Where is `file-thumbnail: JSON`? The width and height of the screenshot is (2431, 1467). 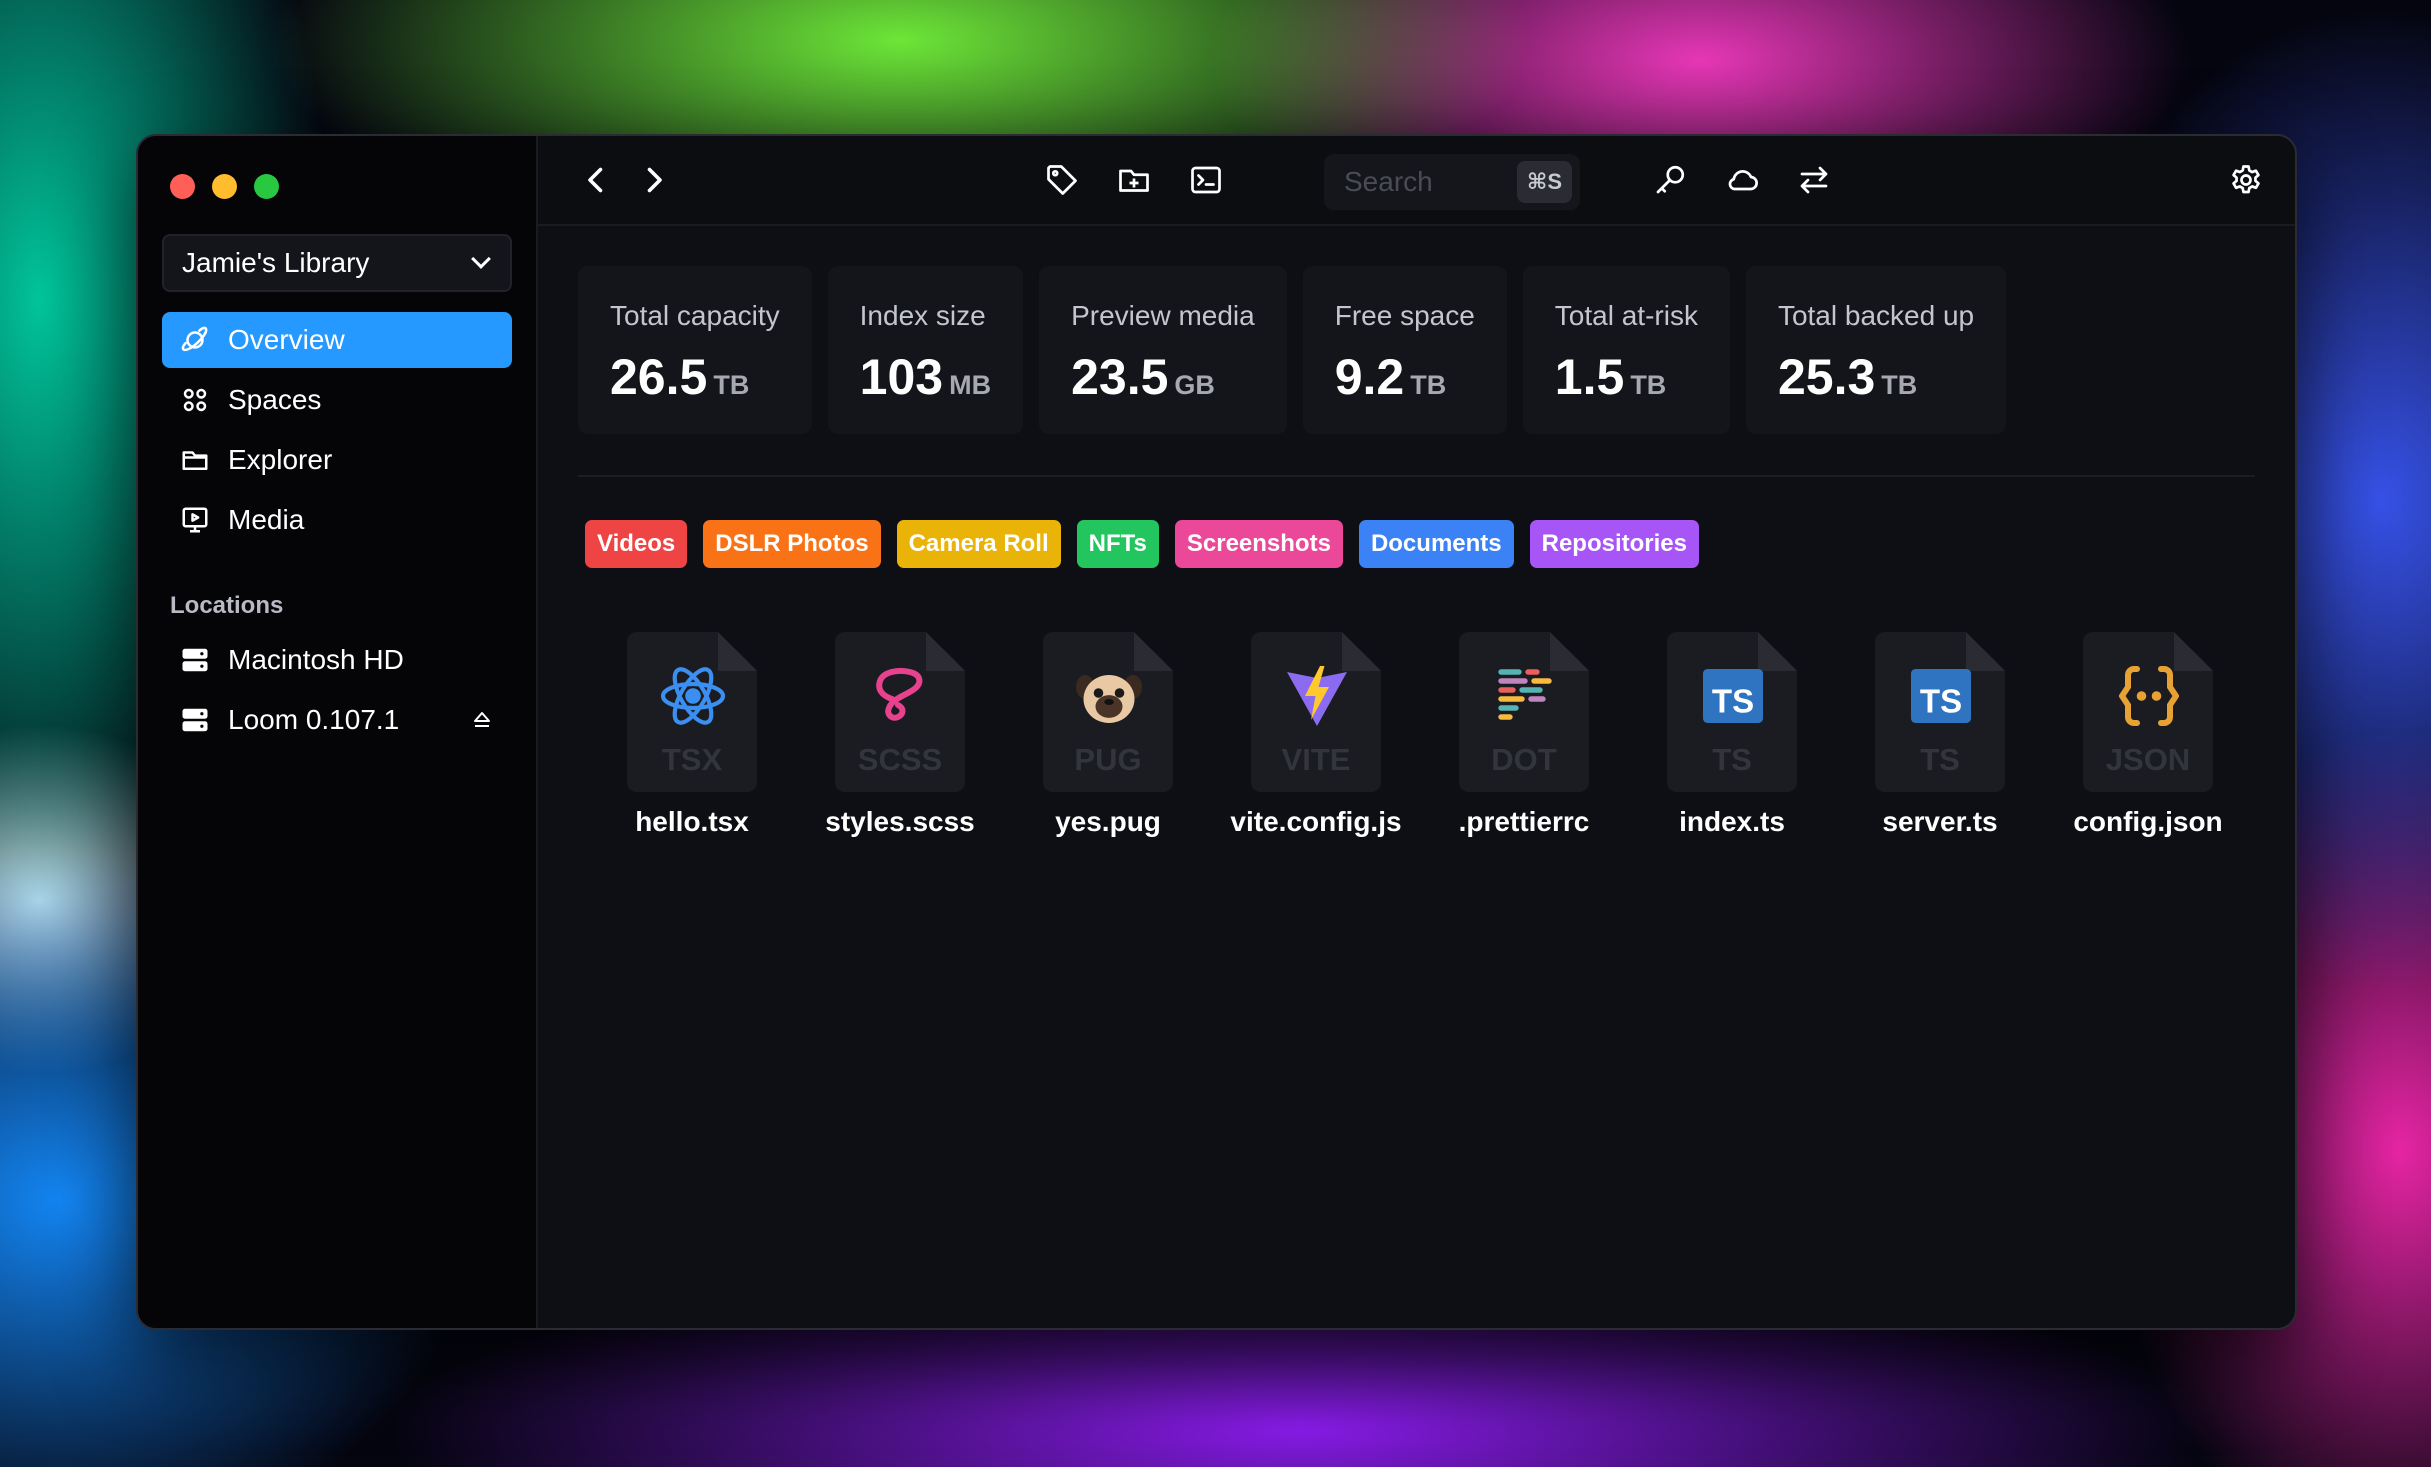
file-thumbnail: JSON is located at coordinates (2148, 712).